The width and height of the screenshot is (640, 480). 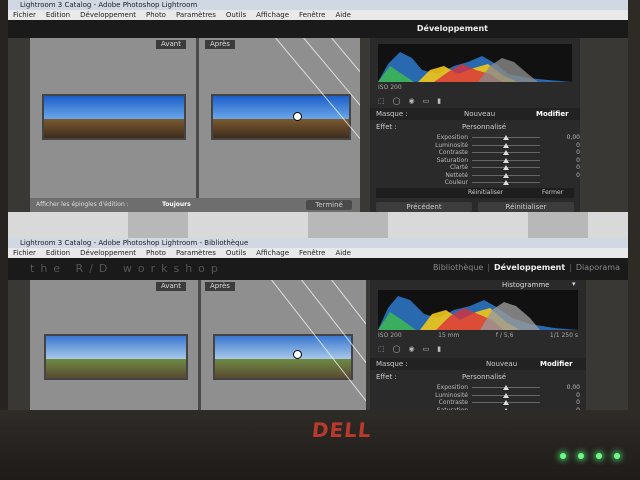 I want to click on upper-mask-row: Masque : Nouveau Modifier, so click(x=475, y=114).